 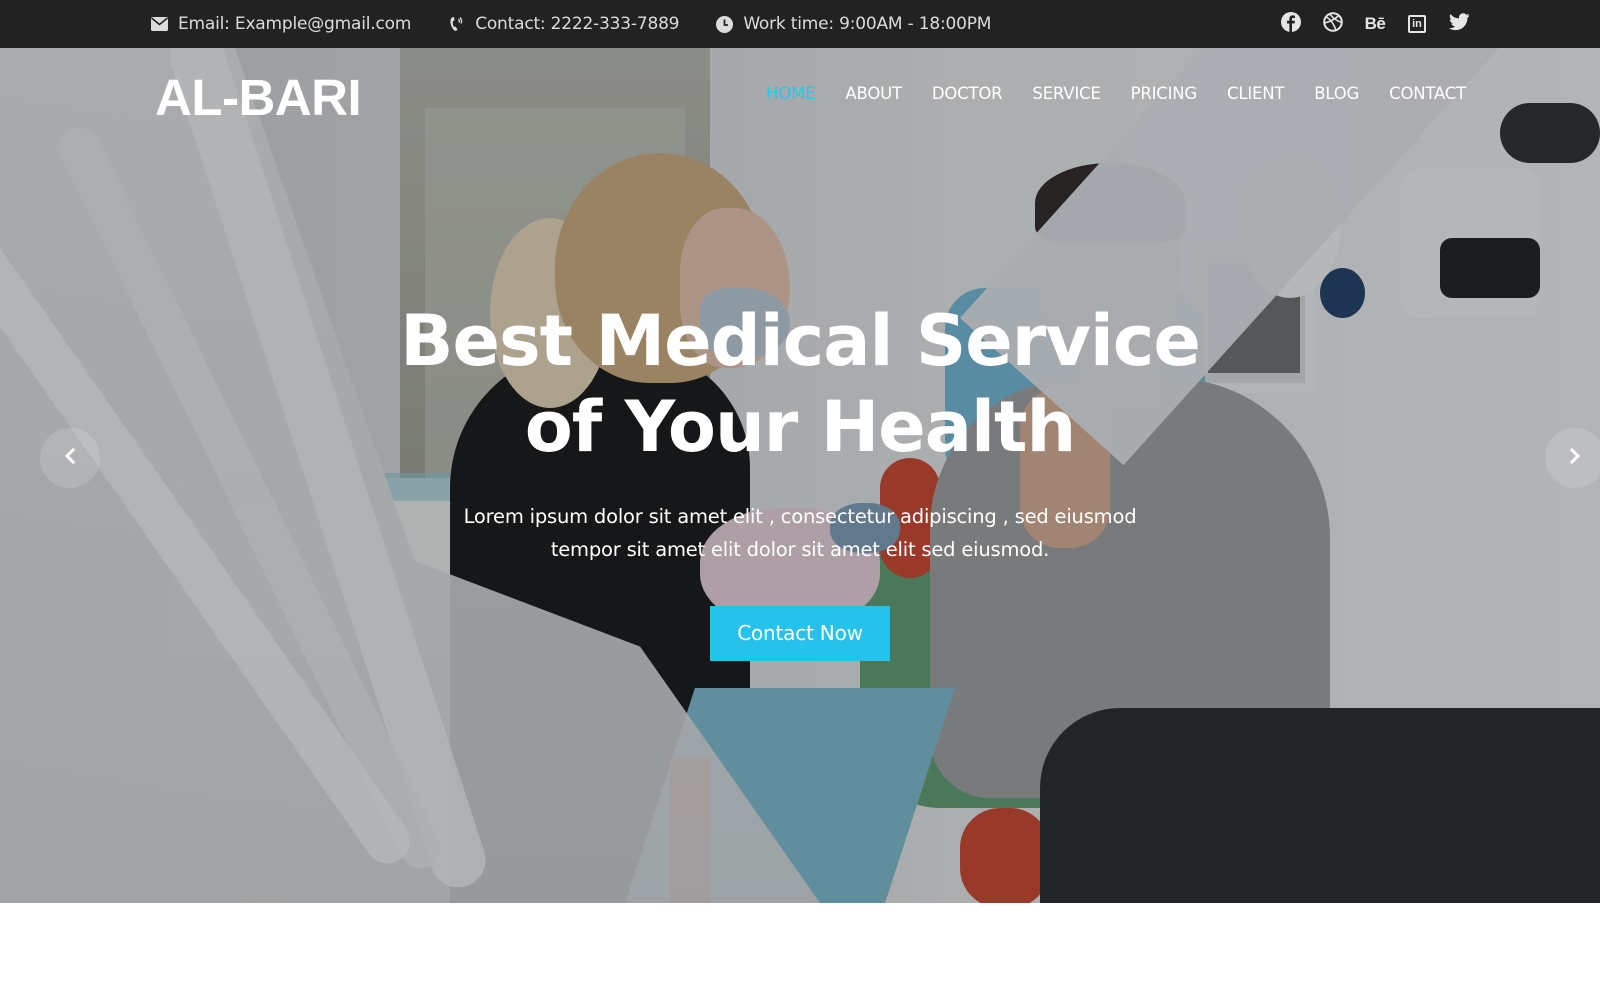 I want to click on facebook-link, so click(x=1291, y=24).